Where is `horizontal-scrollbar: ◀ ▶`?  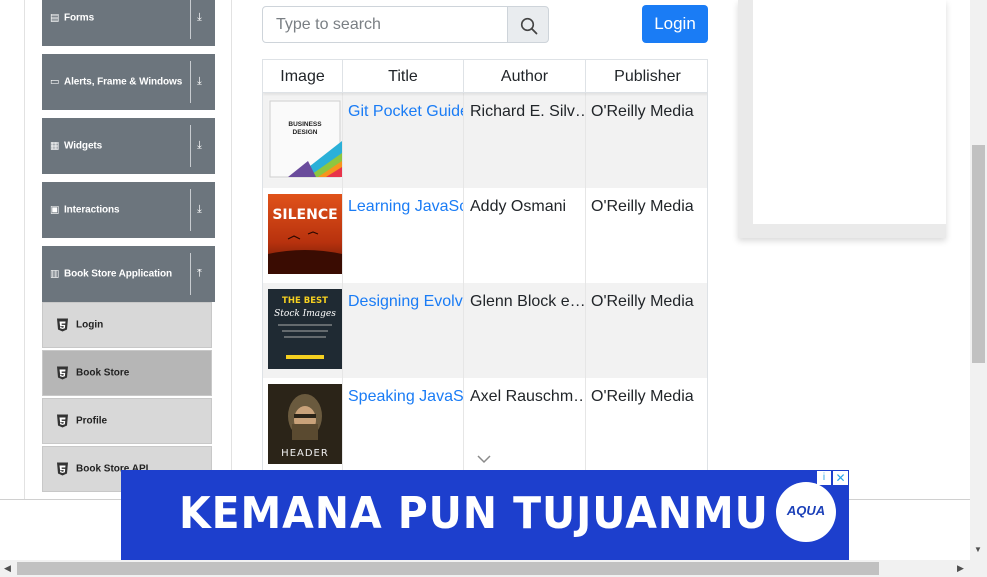 horizontal-scrollbar: ◀ ▶ is located at coordinates (493, 568).